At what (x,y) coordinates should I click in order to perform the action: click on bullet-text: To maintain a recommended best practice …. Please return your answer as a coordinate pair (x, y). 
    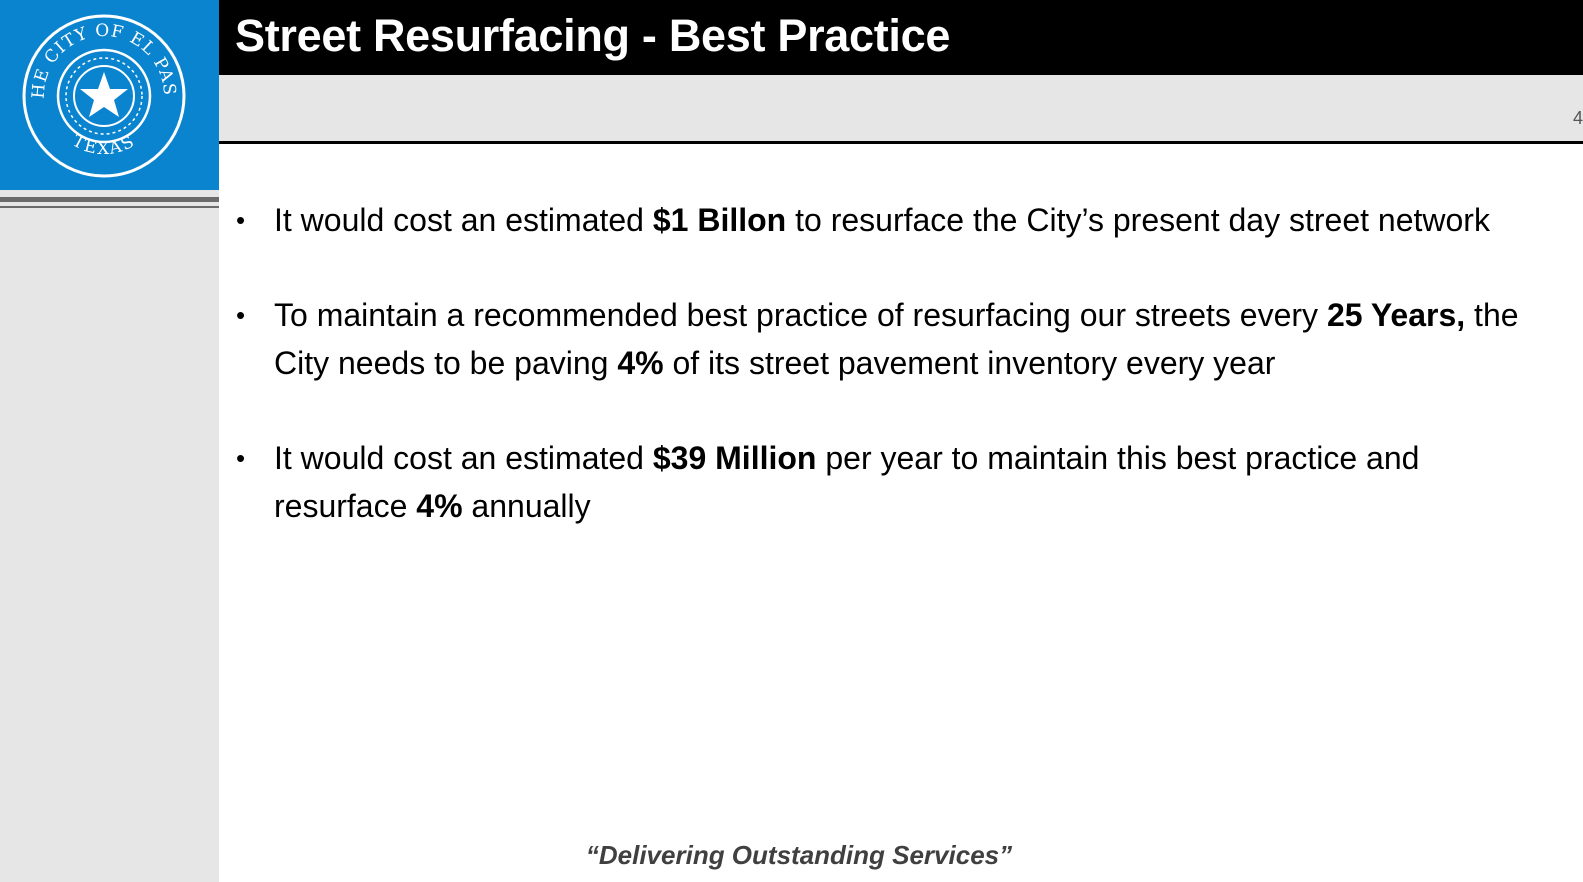
    Looking at the image, I should click on (800, 315).